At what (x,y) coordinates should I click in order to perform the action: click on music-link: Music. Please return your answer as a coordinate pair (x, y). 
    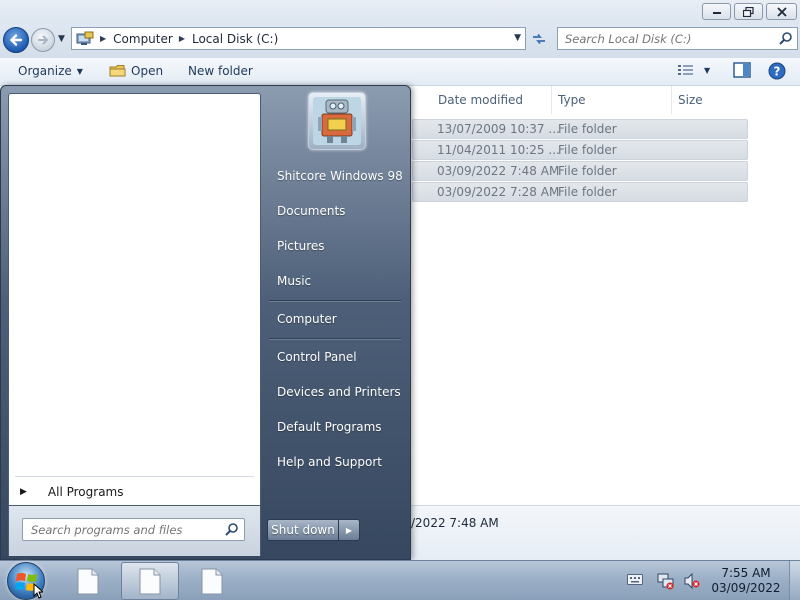
    Looking at the image, I should click on (294, 281).